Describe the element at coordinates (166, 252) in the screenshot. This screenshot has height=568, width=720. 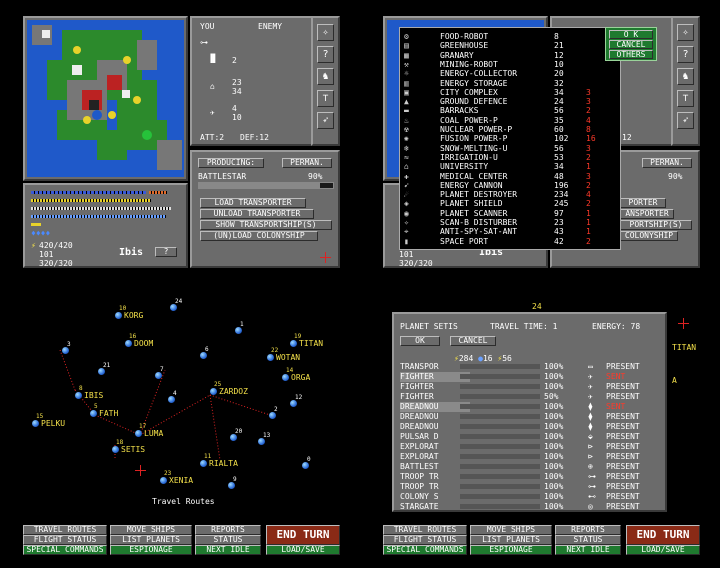
I see `q1-help-button: ?` at that location.